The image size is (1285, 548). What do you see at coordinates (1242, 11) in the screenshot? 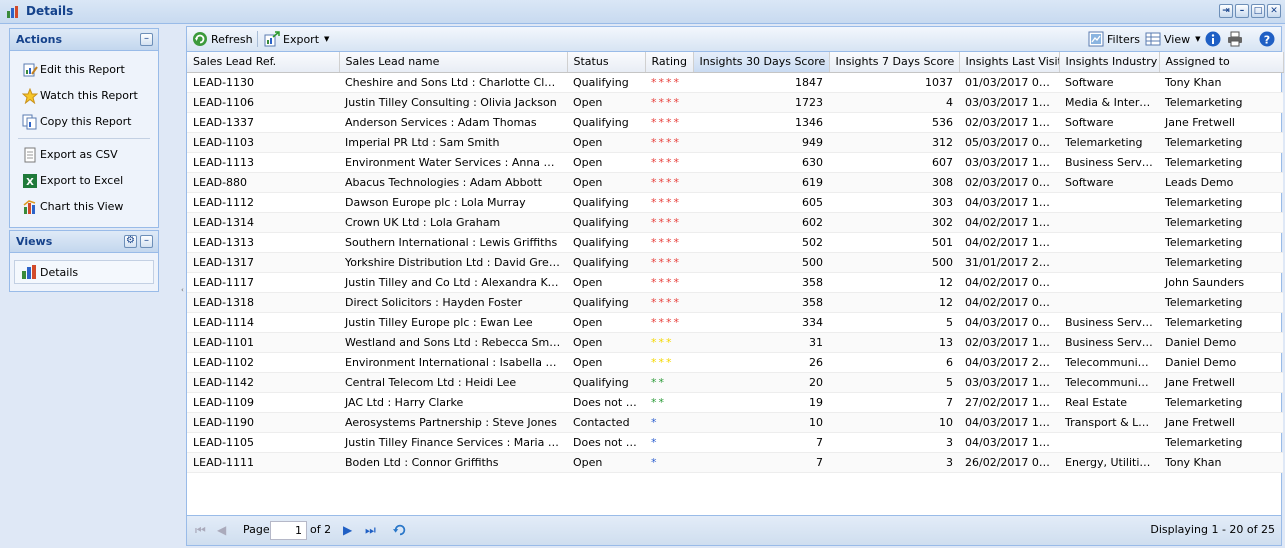
I see `minimize-button: –` at bounding box center [1242, 11].